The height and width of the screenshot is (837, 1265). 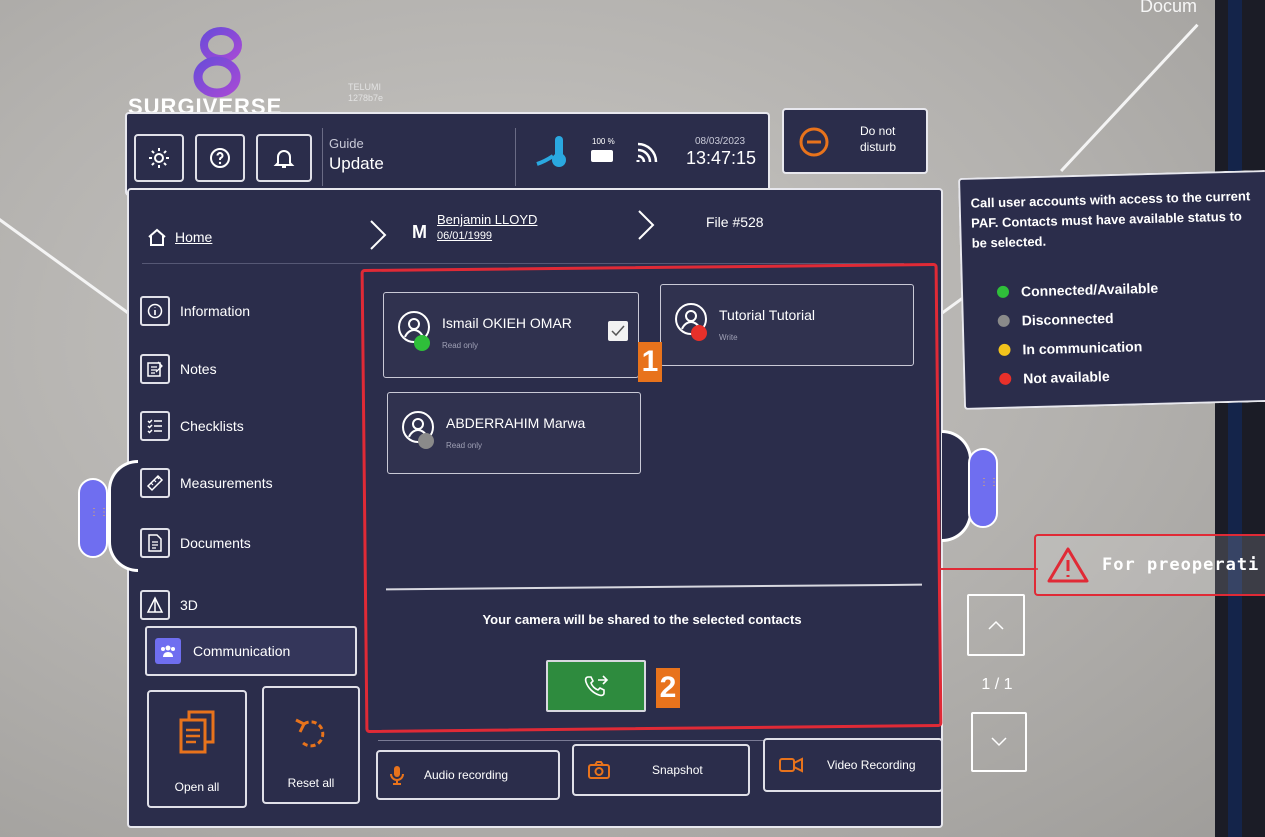 What do you see at coordinates (251, 651) in the screenshot?
I see `sidebar-item-communication: Communication` at bounding box center [251, 651].